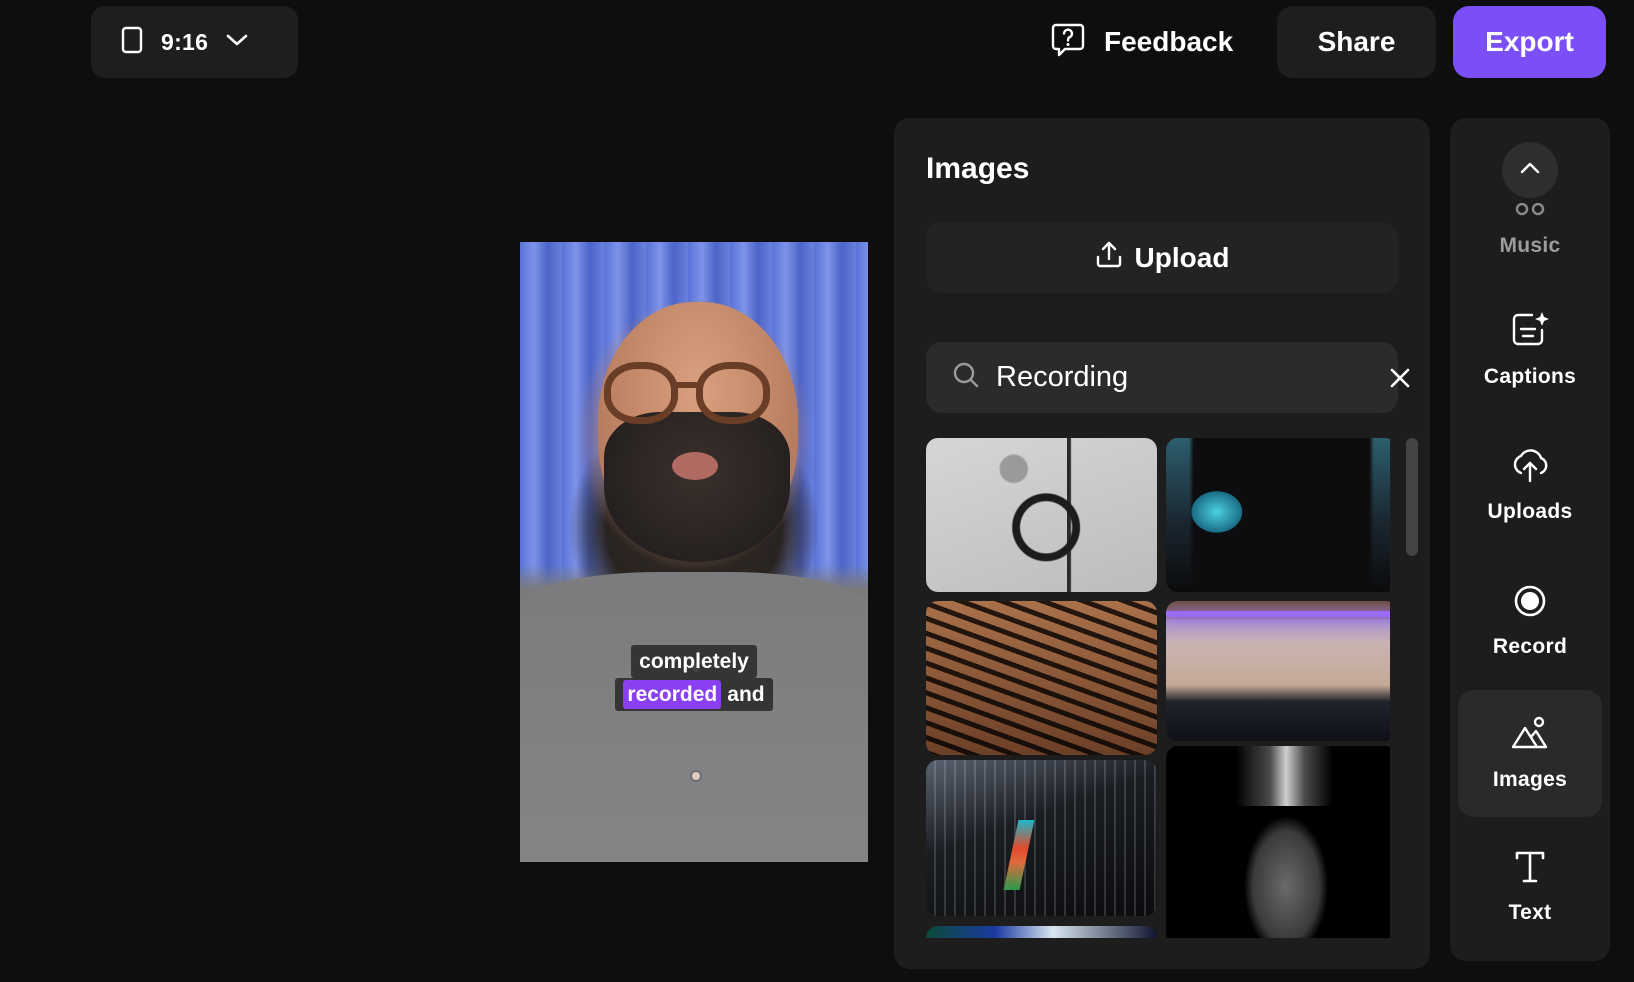  I want to click on text-icon, so click(1530, 869).